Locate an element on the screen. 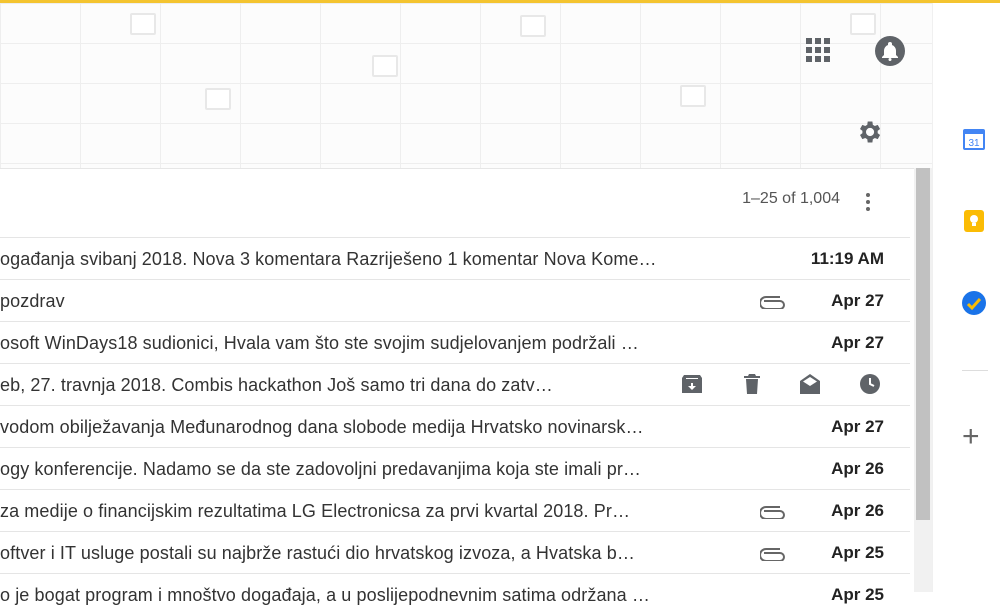  settings-gear-icon is located at coordinates (869, 132).